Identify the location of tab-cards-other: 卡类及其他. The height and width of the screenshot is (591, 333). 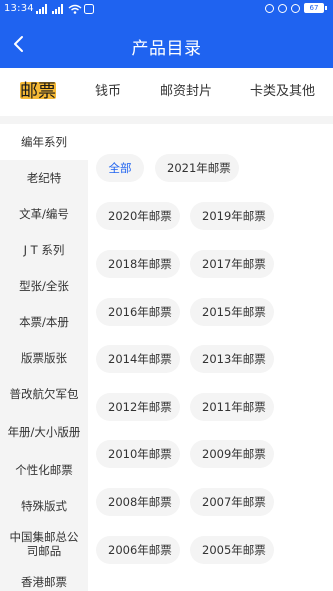
(282, 92).